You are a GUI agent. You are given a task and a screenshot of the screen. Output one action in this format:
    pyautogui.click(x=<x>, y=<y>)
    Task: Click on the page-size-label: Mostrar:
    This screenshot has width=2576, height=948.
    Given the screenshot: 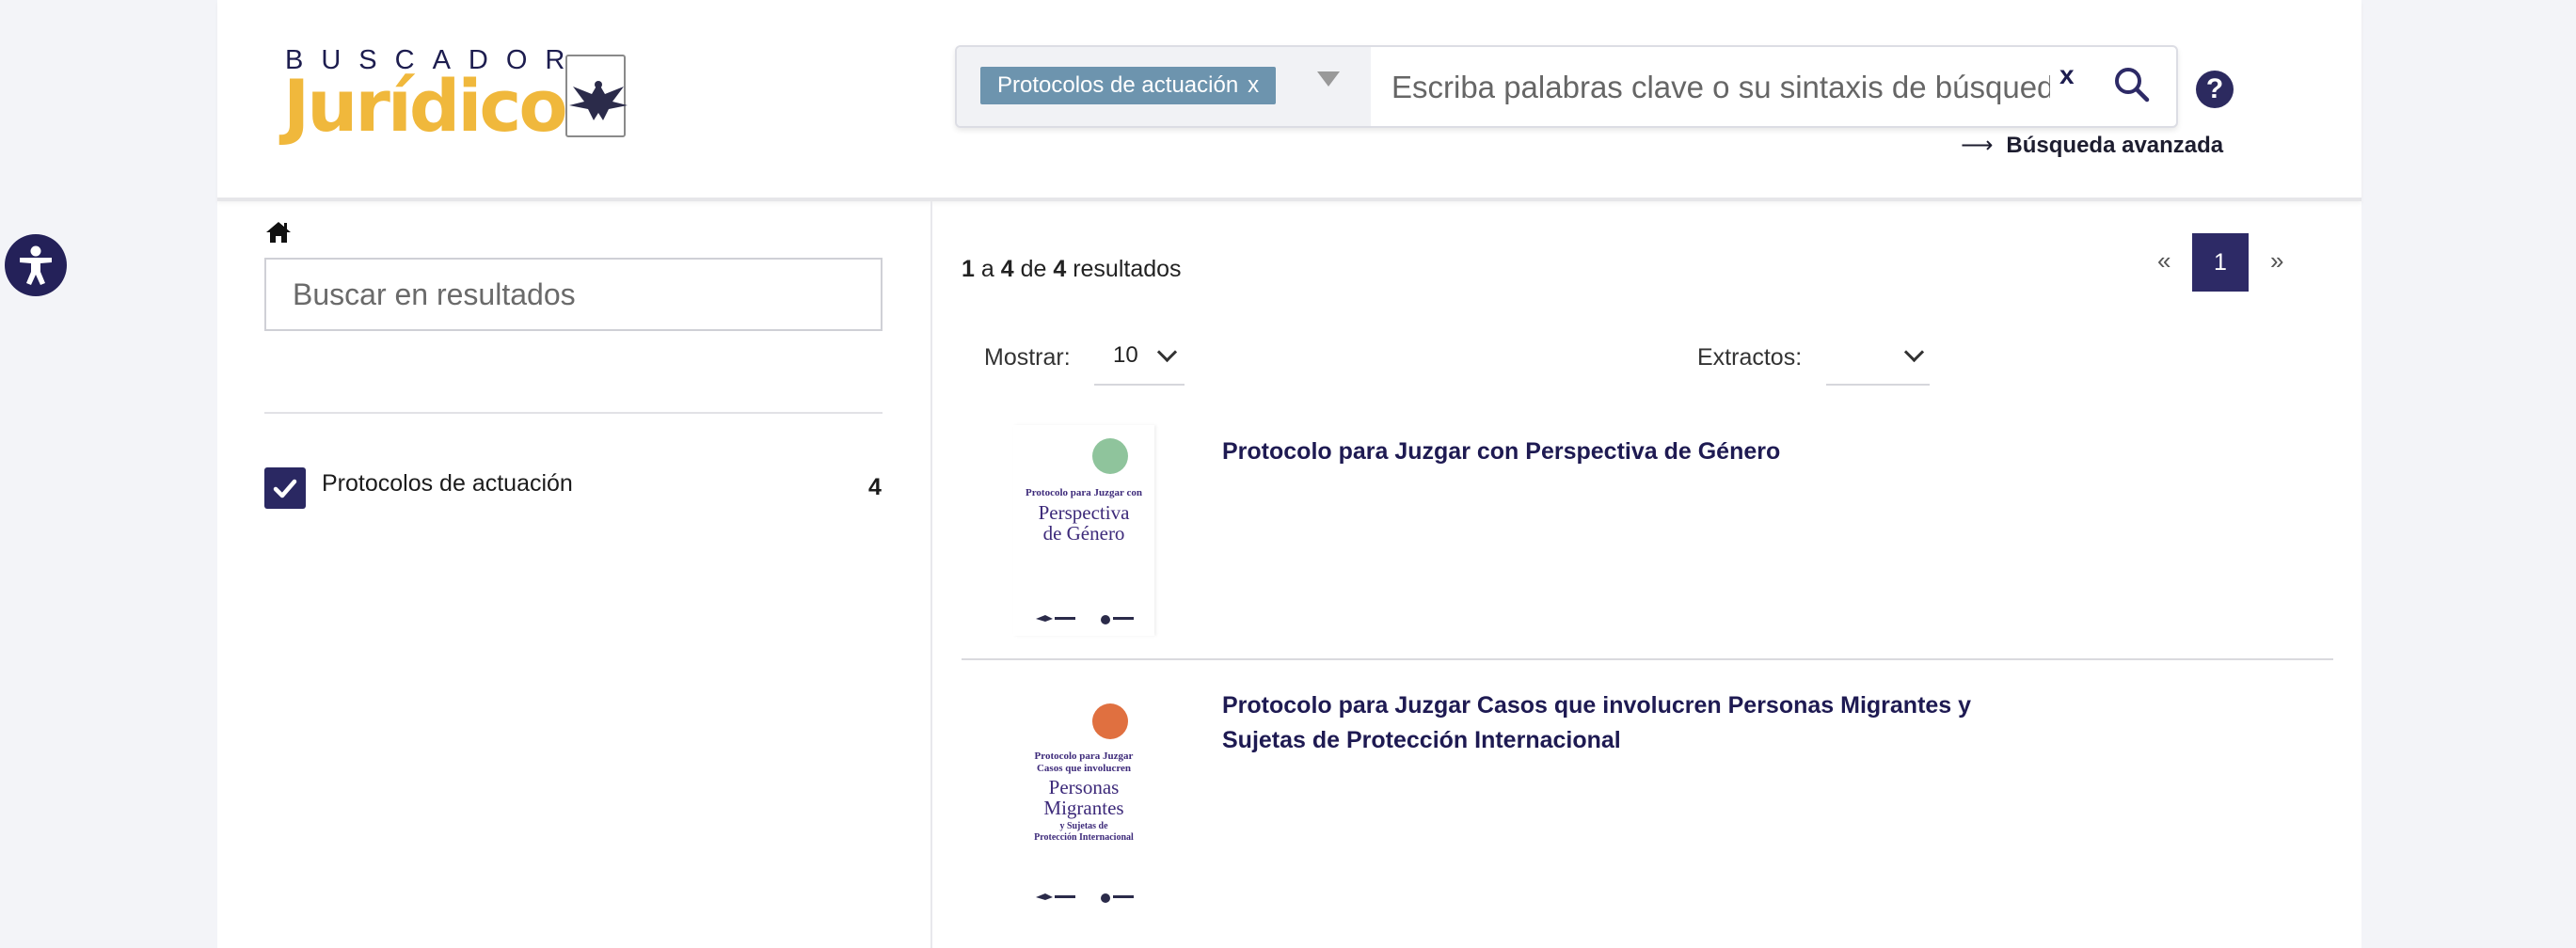 What is the action you would take?
    pyautogui.click(x=1028, y=357)
    